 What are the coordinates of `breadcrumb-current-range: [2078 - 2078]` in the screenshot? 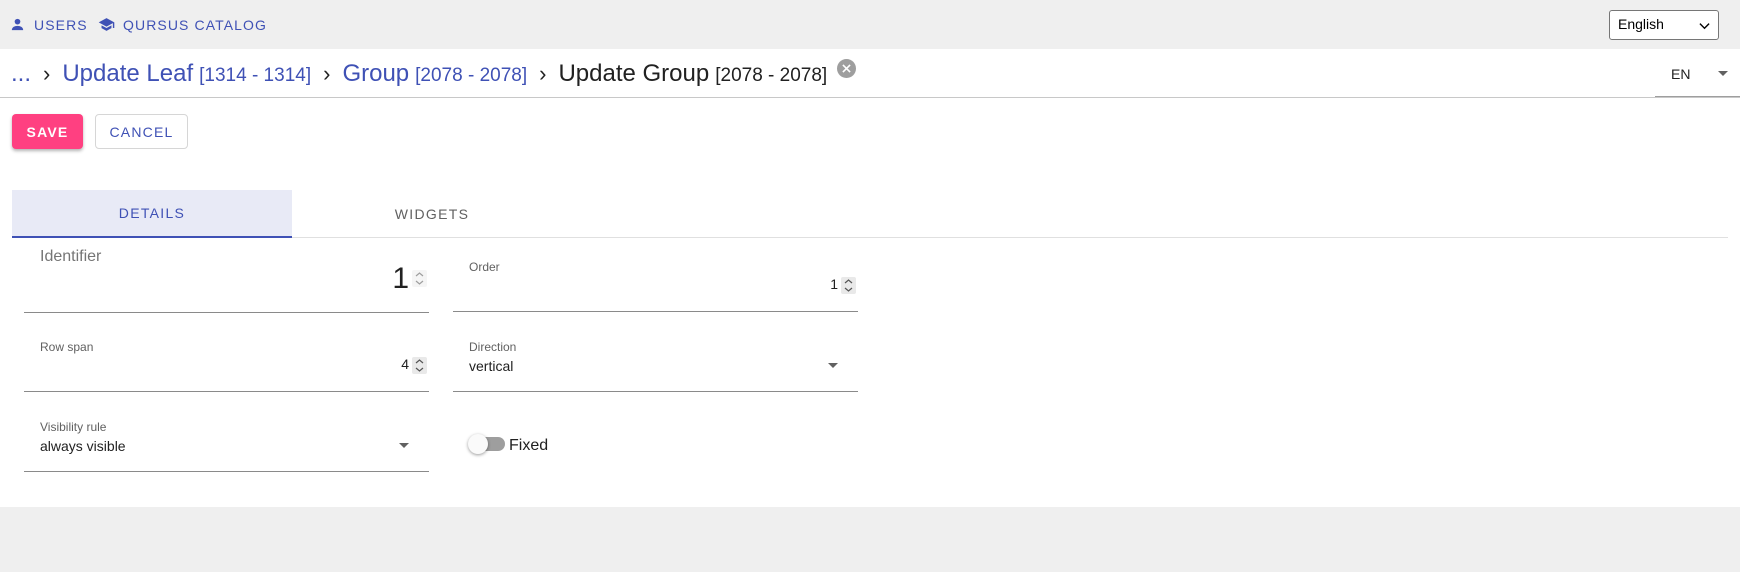 It's located at (771, 75).